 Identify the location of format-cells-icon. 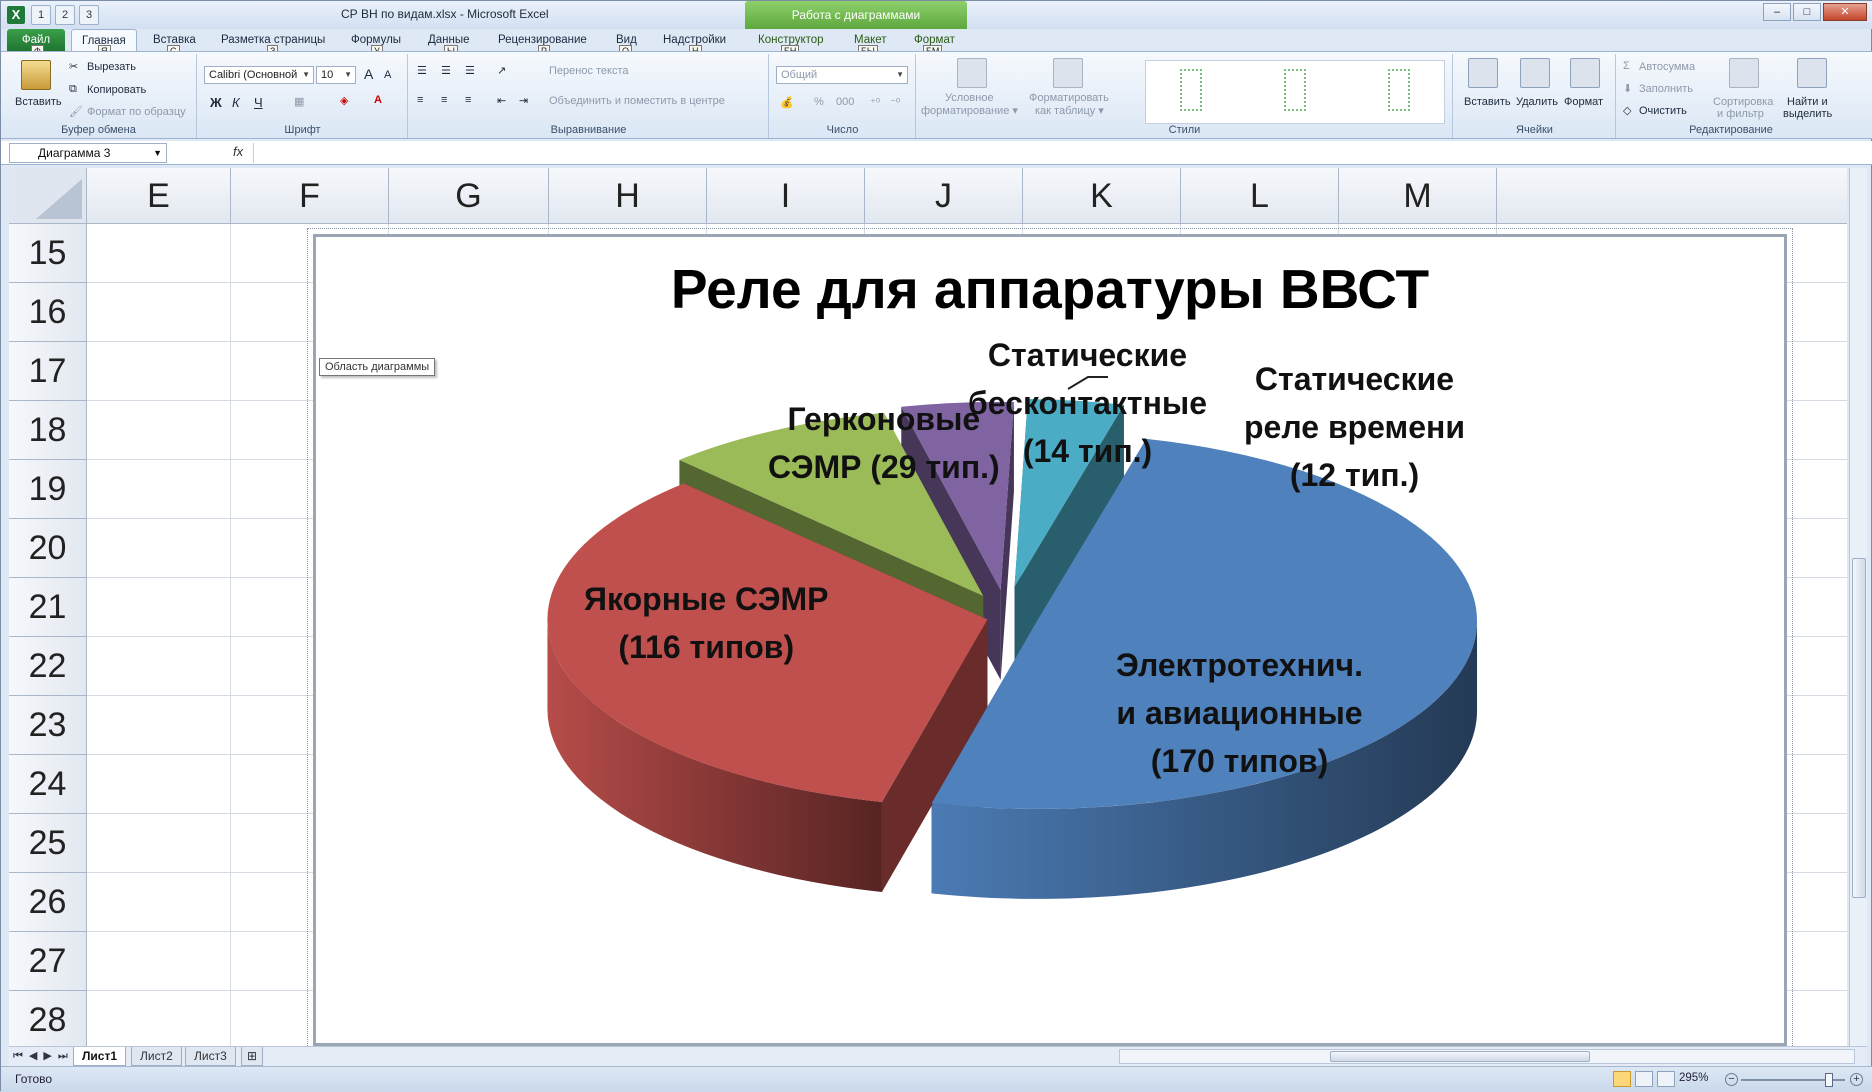
(1585, 73).